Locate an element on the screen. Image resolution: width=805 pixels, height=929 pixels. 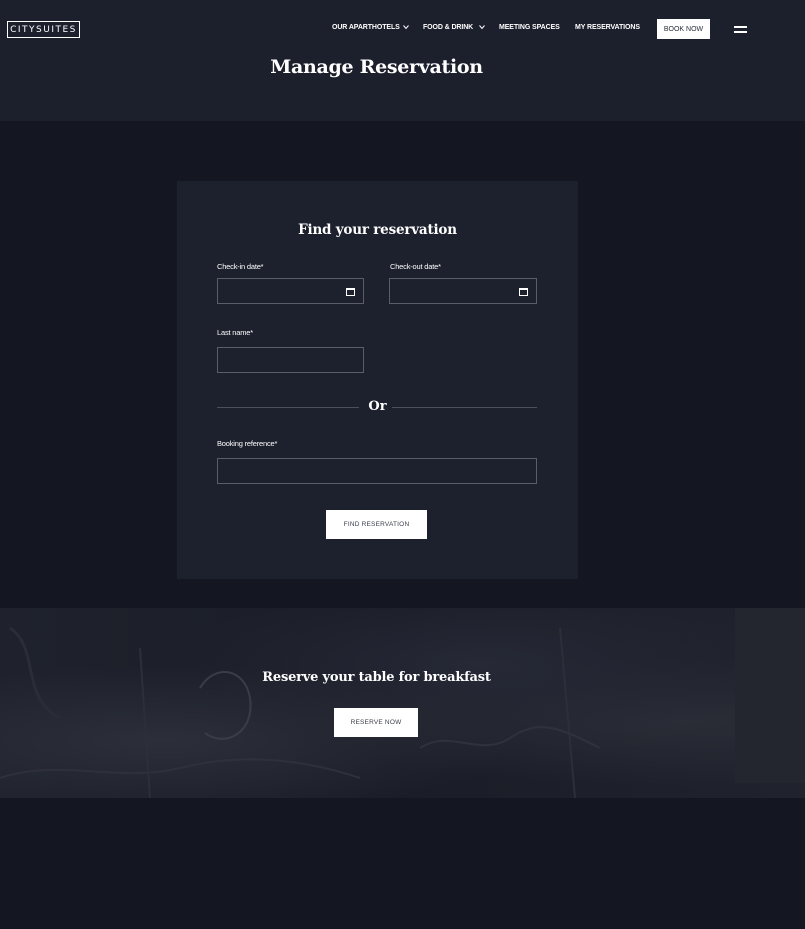
checkout-label: Check-out date* is located at coordinates (415, 266).